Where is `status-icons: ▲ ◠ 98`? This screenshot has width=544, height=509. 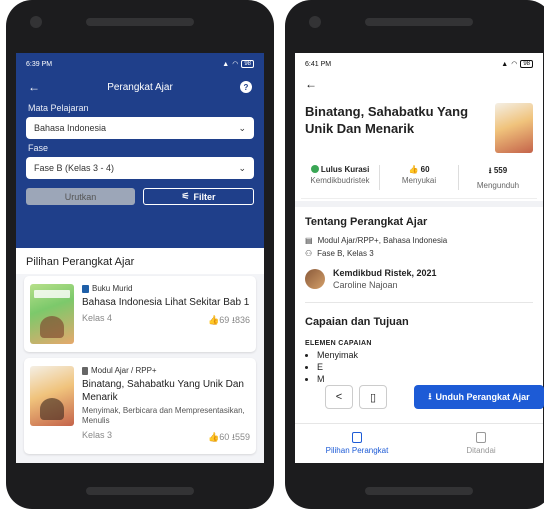
status-icons: ▲ ◠ 98 is located at coordinates (238, 64).